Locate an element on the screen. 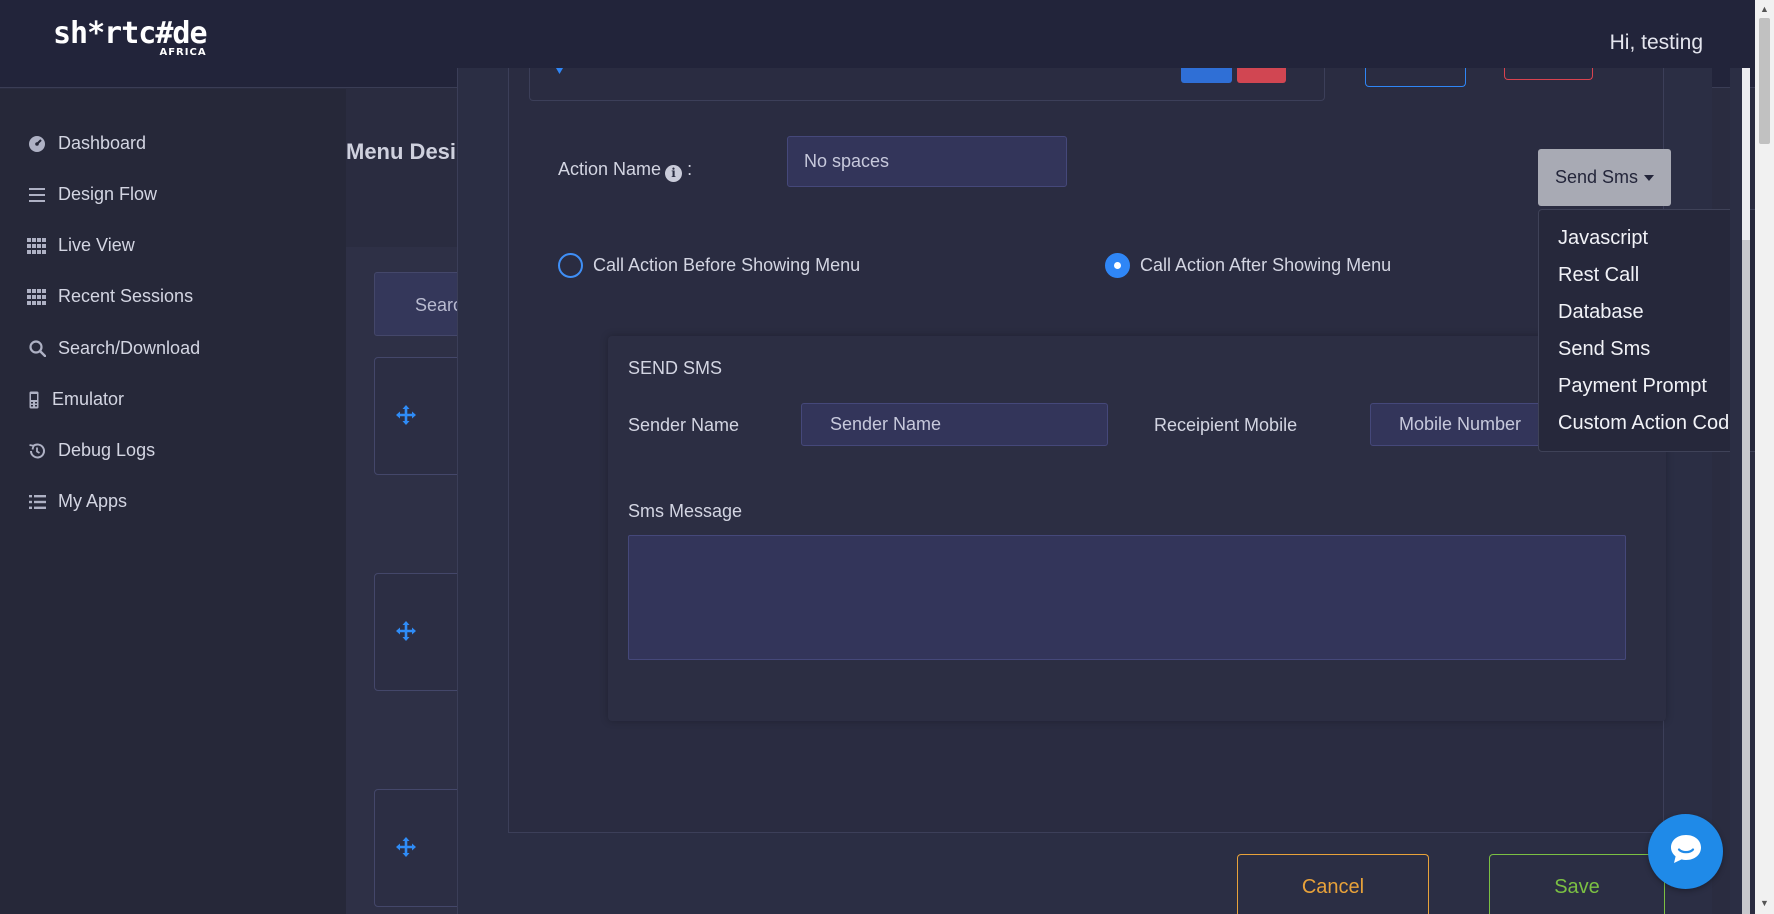 The height and width of the screenshot is (914, 1774). sidebar-item-search-download: Search/Download is located at coordinates (113, 348).